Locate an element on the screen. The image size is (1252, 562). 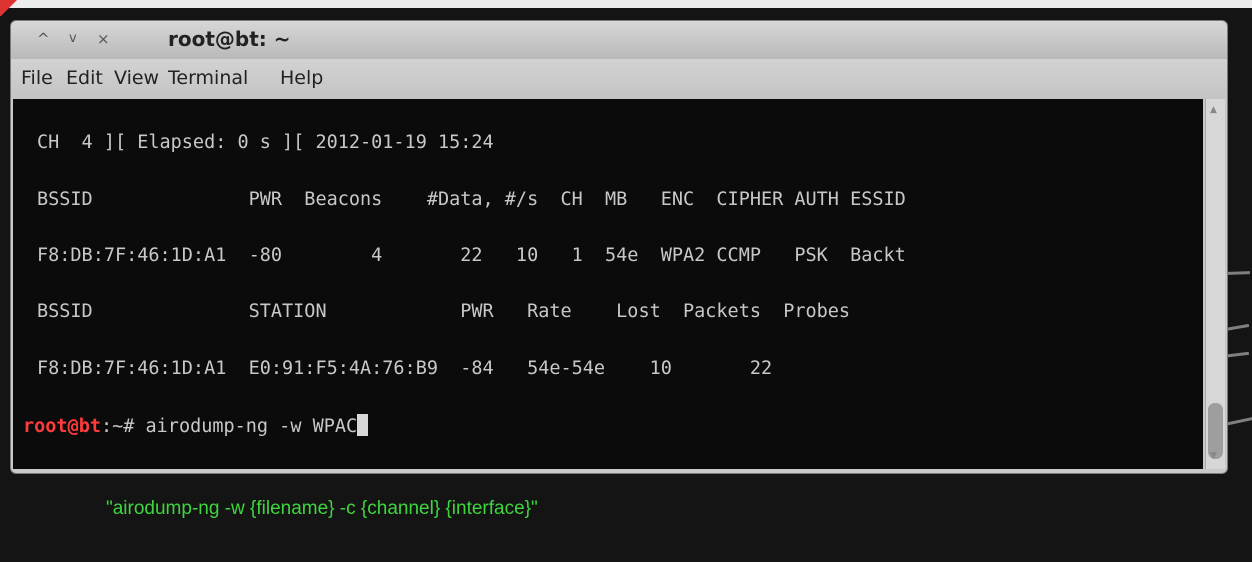
scroll-up-arrow-icon: ▲ is located at coordinates (1213, 110).